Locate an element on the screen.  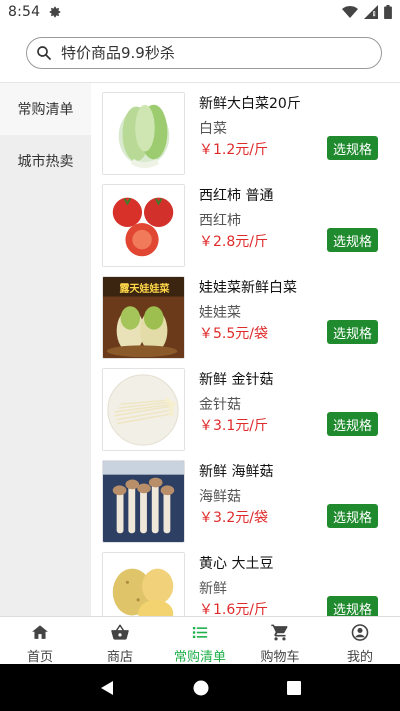
cellular-signal-icon is located at coordinates (371, 12).